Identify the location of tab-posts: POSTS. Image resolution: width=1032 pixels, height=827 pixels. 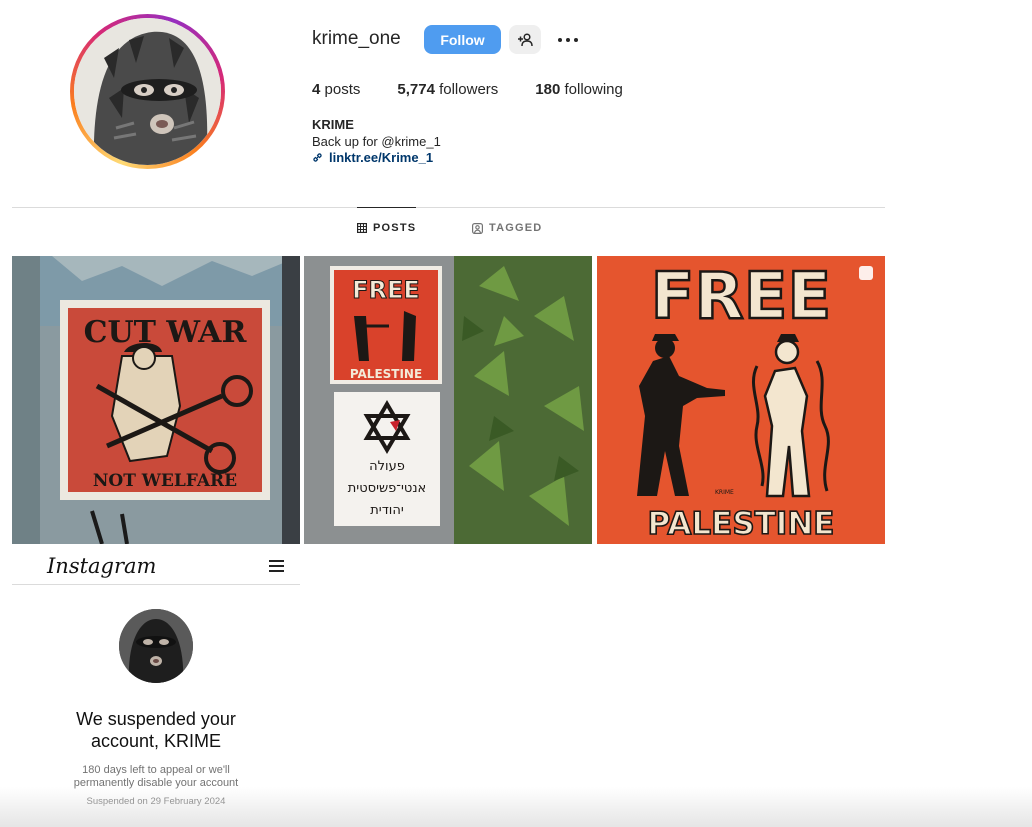
(387, 227).